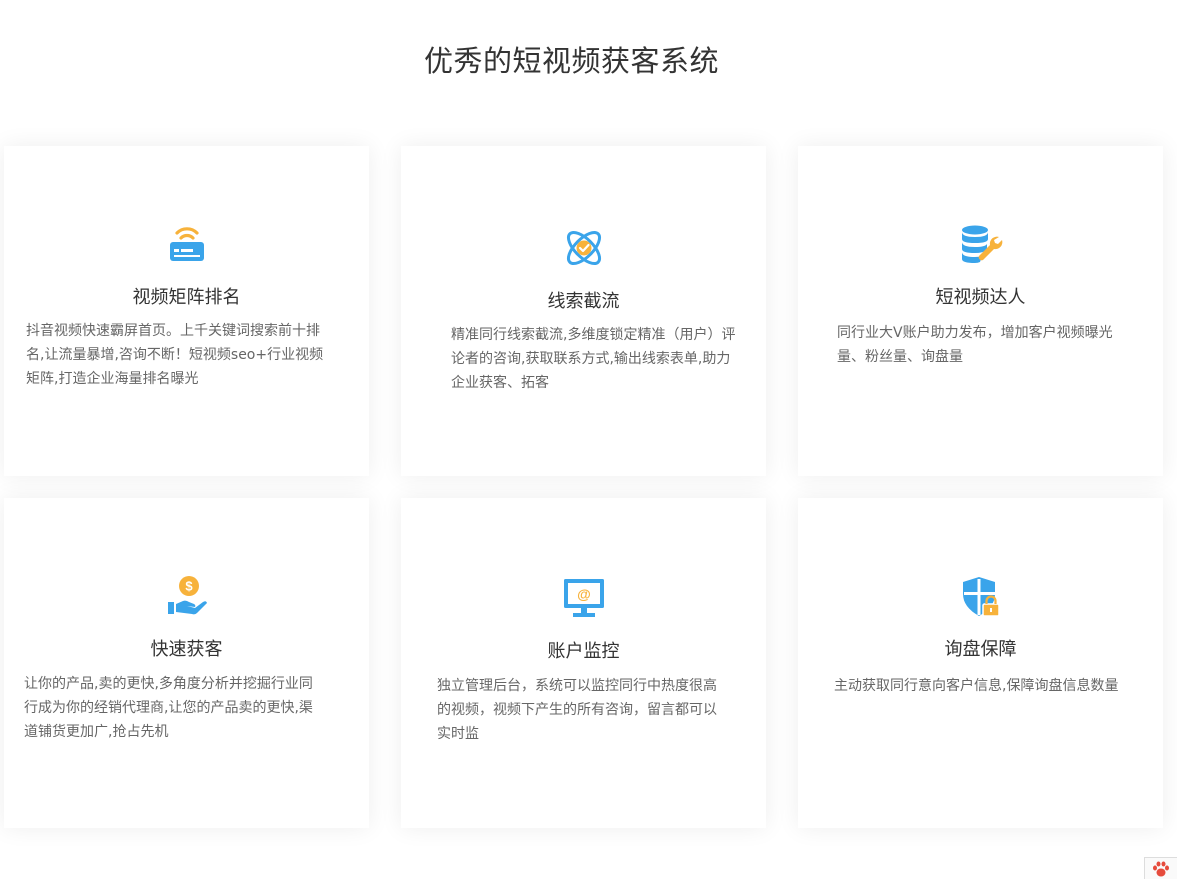  I want to click on paw-icon, so click(1161, 869).